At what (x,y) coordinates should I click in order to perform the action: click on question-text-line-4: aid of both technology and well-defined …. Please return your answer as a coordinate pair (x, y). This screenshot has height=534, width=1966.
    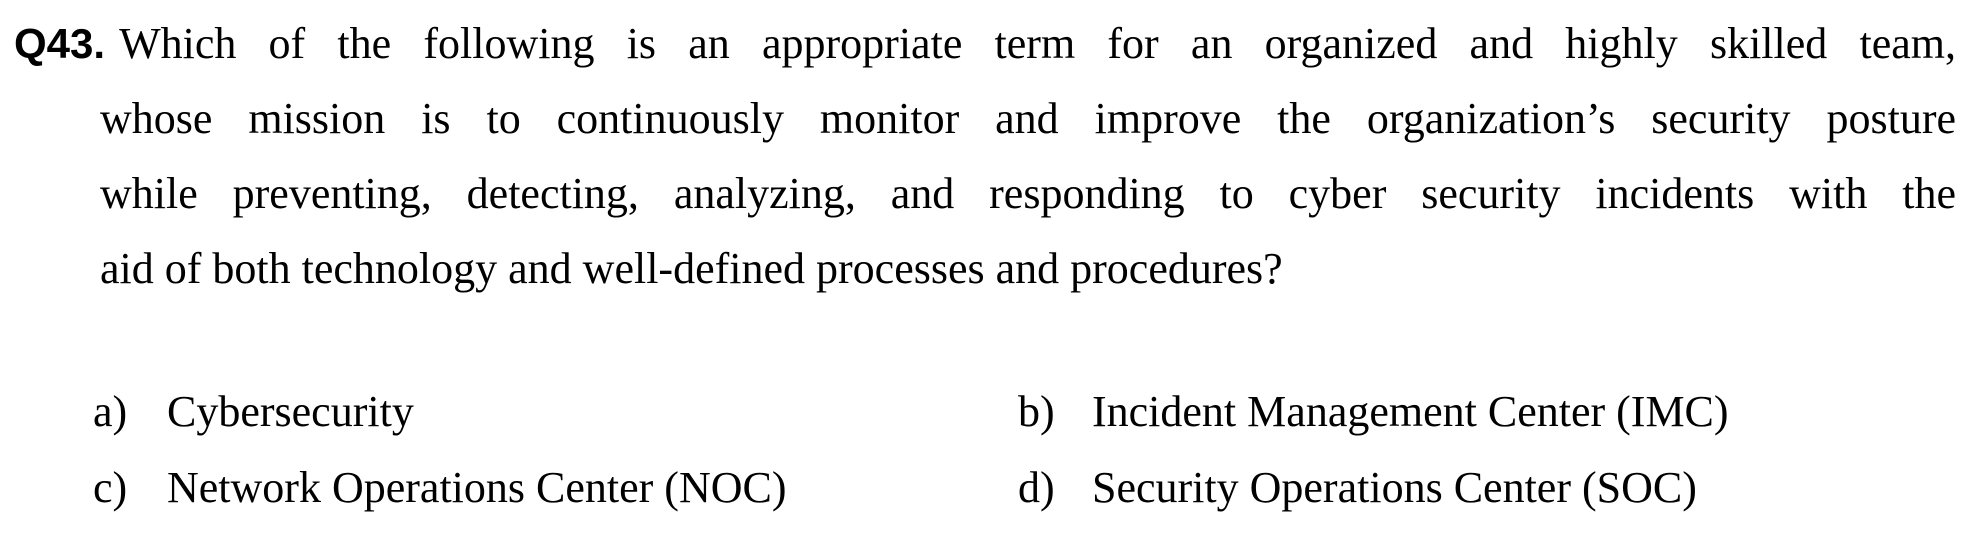
    Looking at the image, I should click on (691, 268).